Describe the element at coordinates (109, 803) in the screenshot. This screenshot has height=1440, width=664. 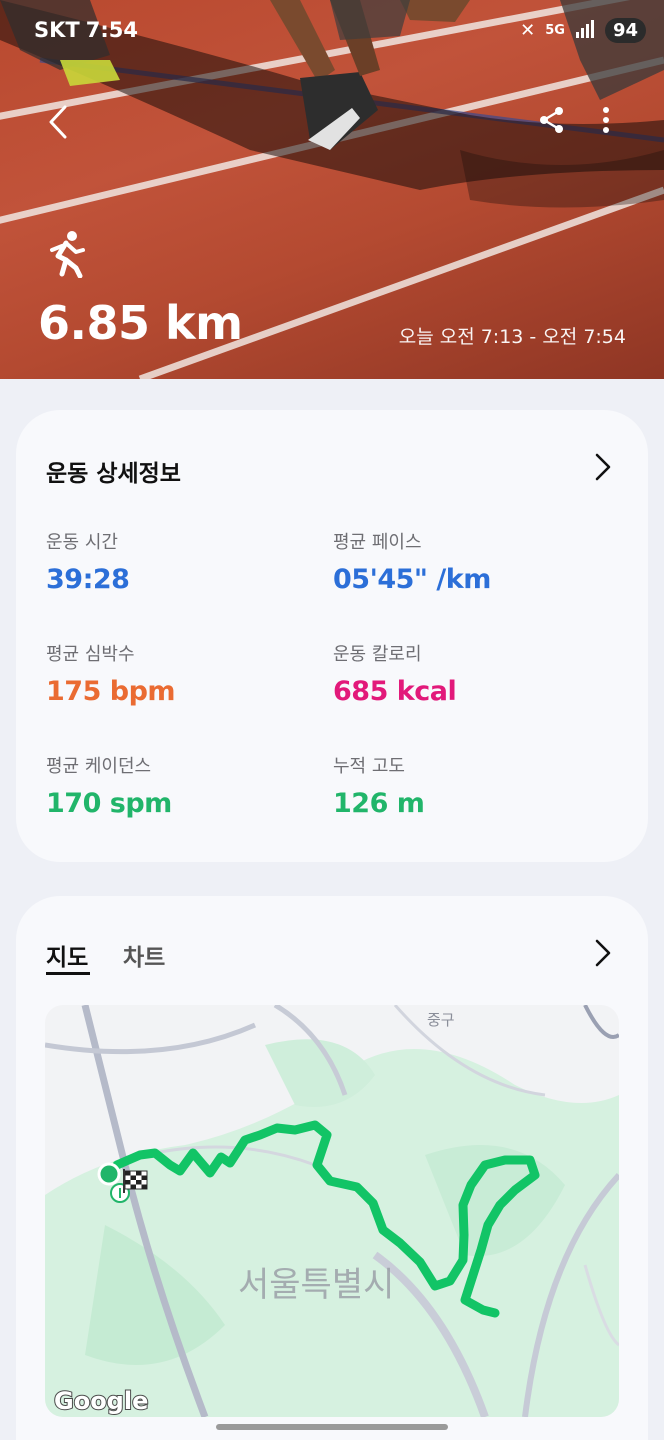
I see `stat-value: 170 spm` at that location.